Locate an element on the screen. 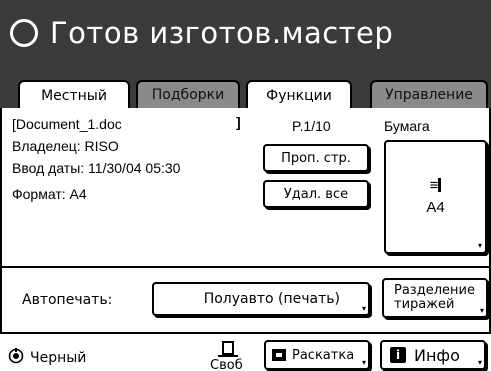  document-name-bracket: ] is located at coordinates (238, 122).